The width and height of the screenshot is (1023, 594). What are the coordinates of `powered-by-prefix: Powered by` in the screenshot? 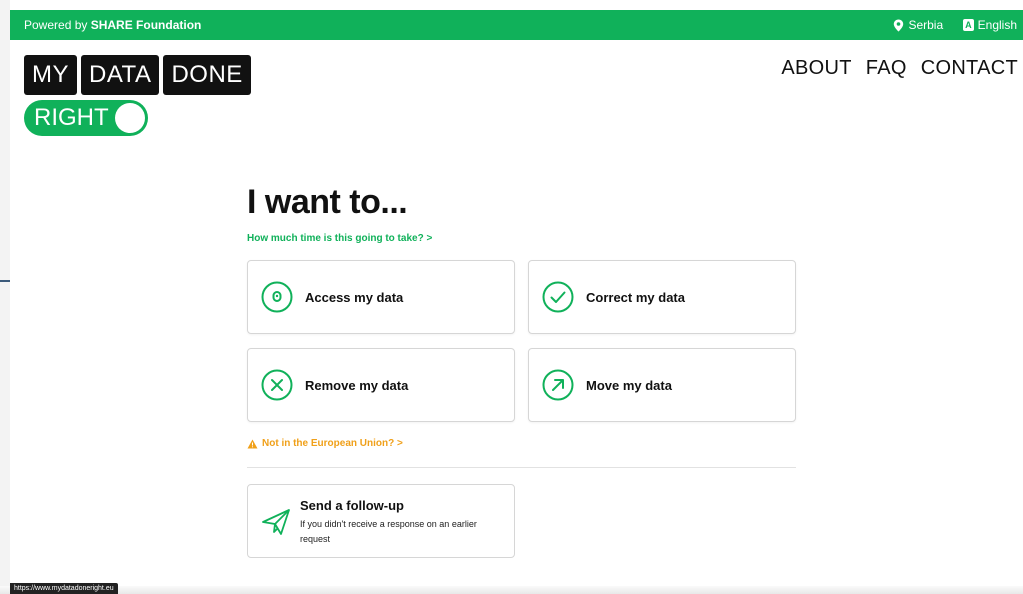 It's located at (56, 25).